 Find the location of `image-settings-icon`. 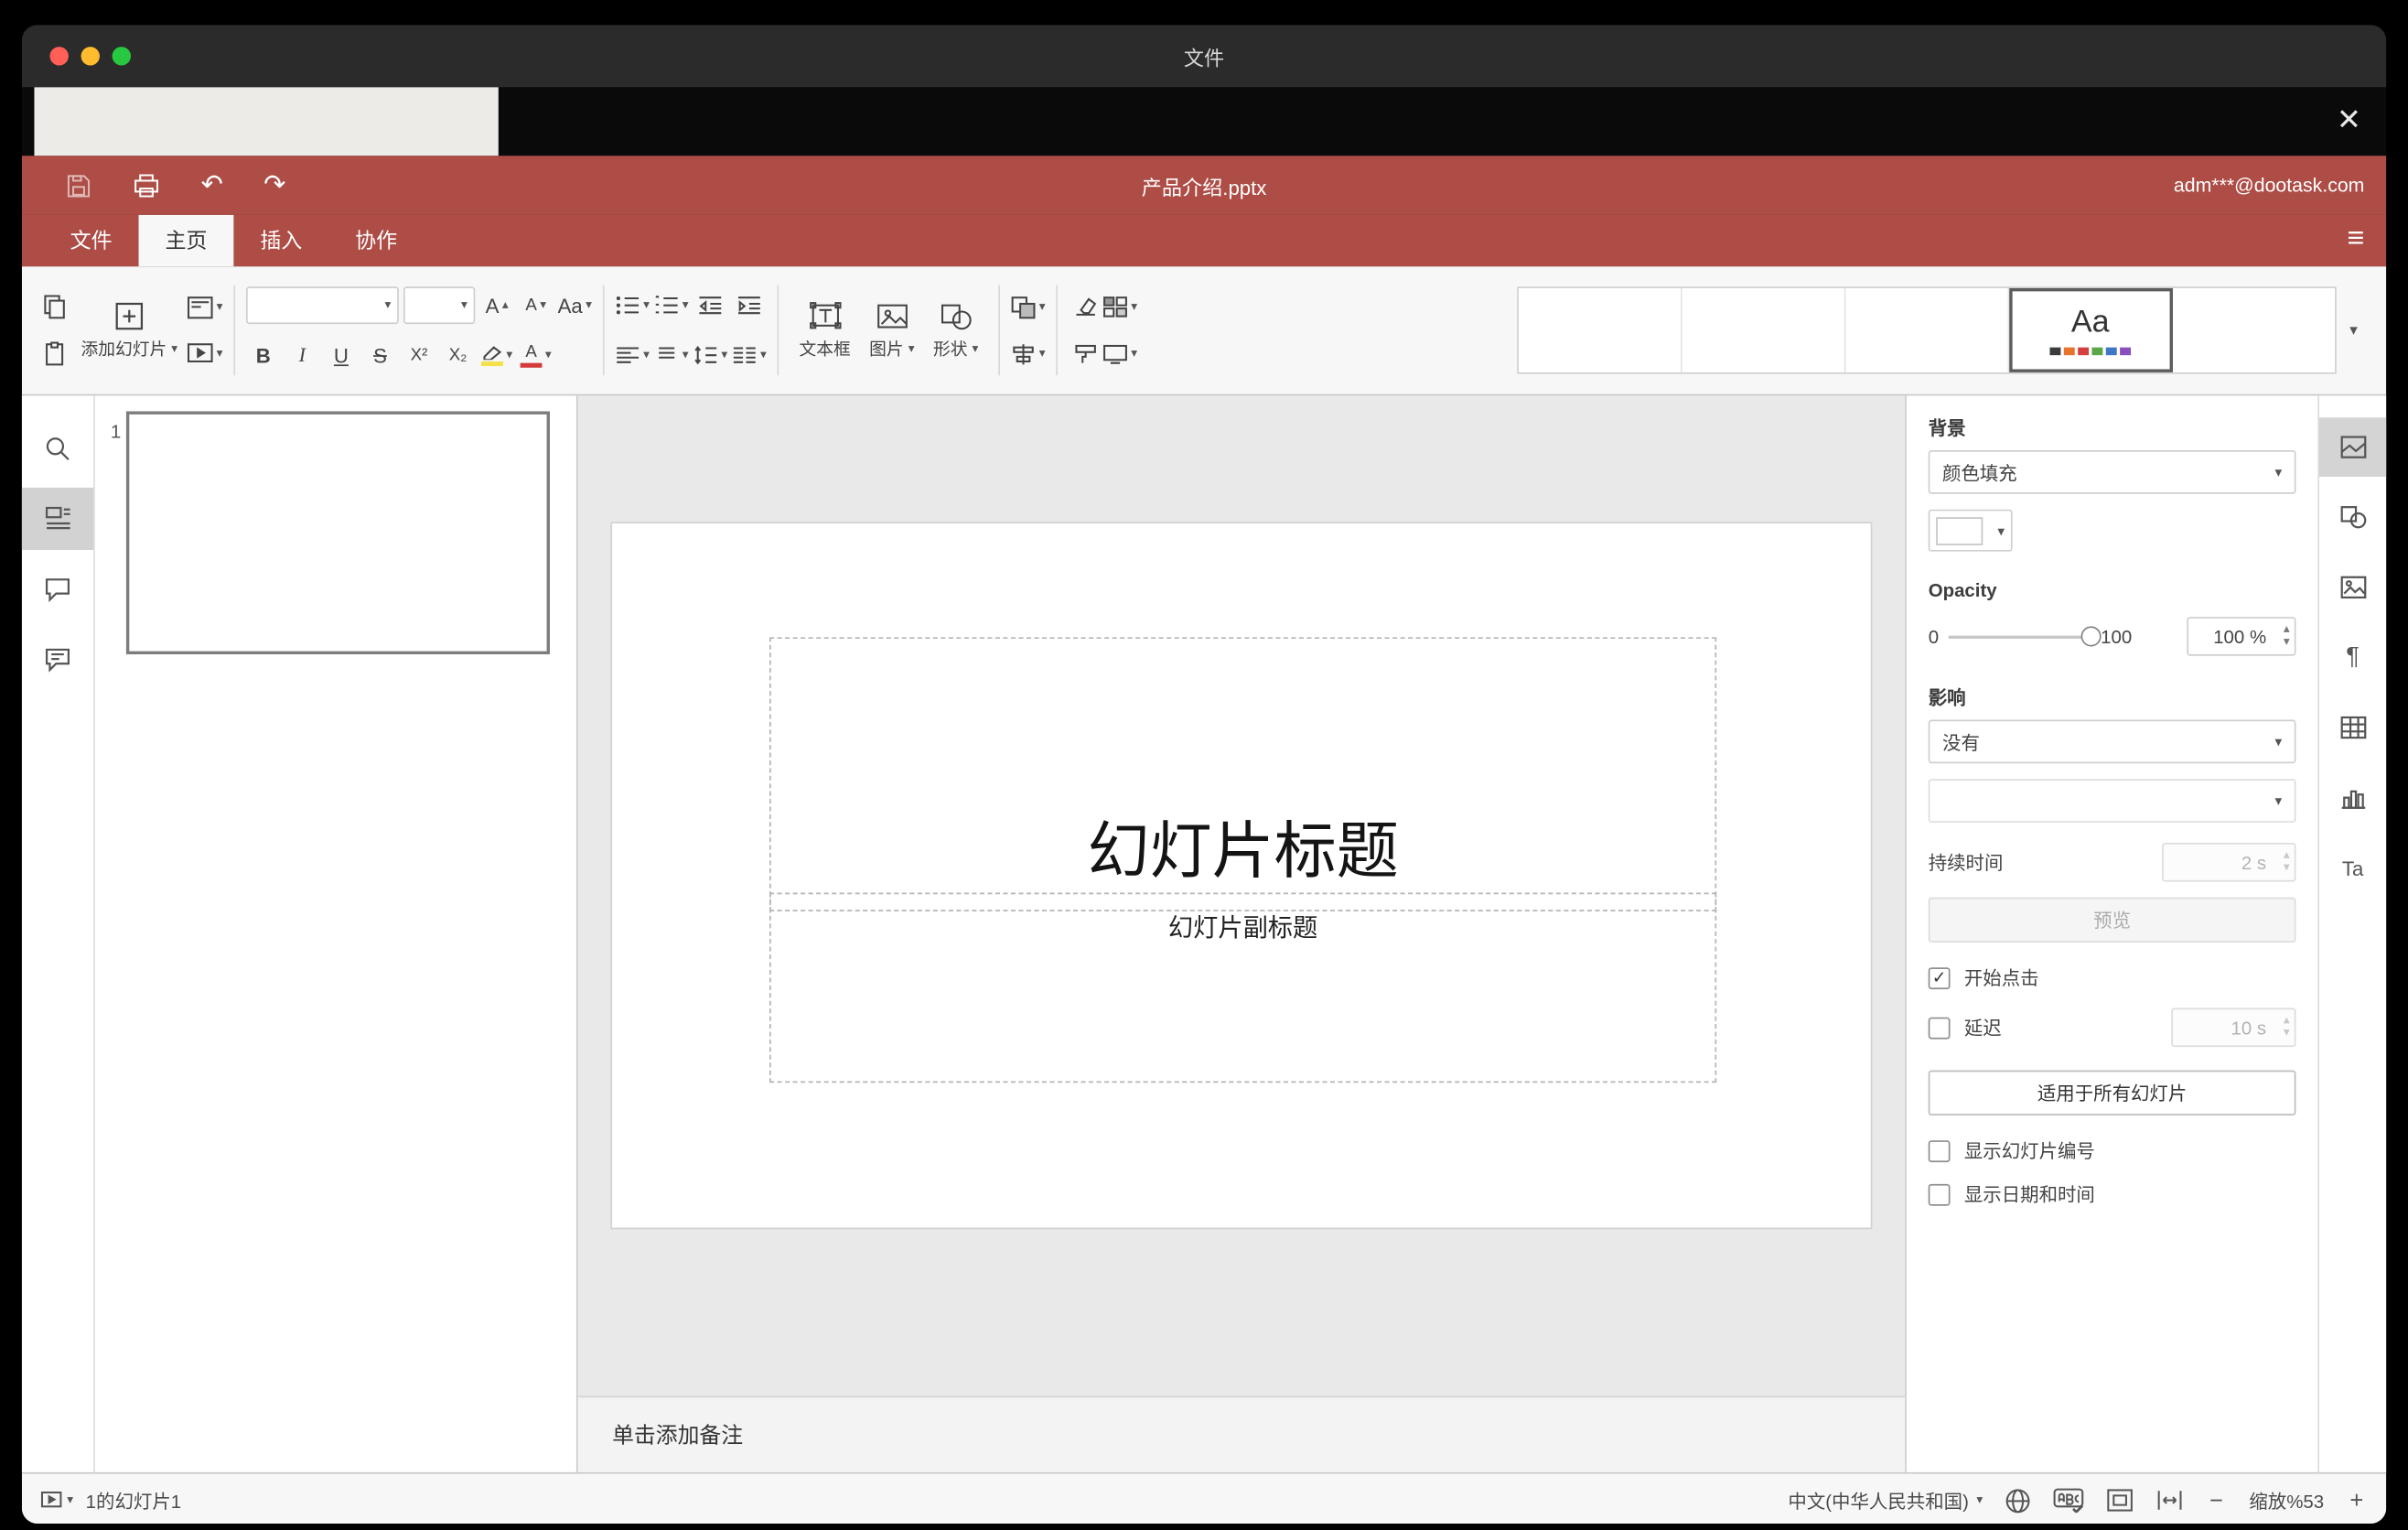

image-settings-icon is located at coordinates (2352, 587).